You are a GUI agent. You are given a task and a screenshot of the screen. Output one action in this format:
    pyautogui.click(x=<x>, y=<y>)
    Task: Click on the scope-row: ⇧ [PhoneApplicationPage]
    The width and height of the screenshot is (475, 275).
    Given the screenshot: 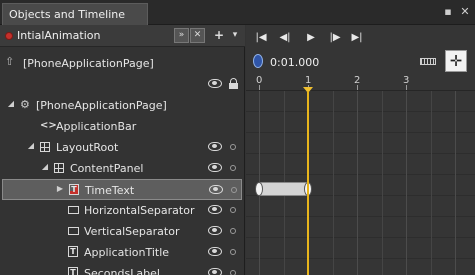 What is the action you would take?
    pyautogui.click(x=122, y=63)
    